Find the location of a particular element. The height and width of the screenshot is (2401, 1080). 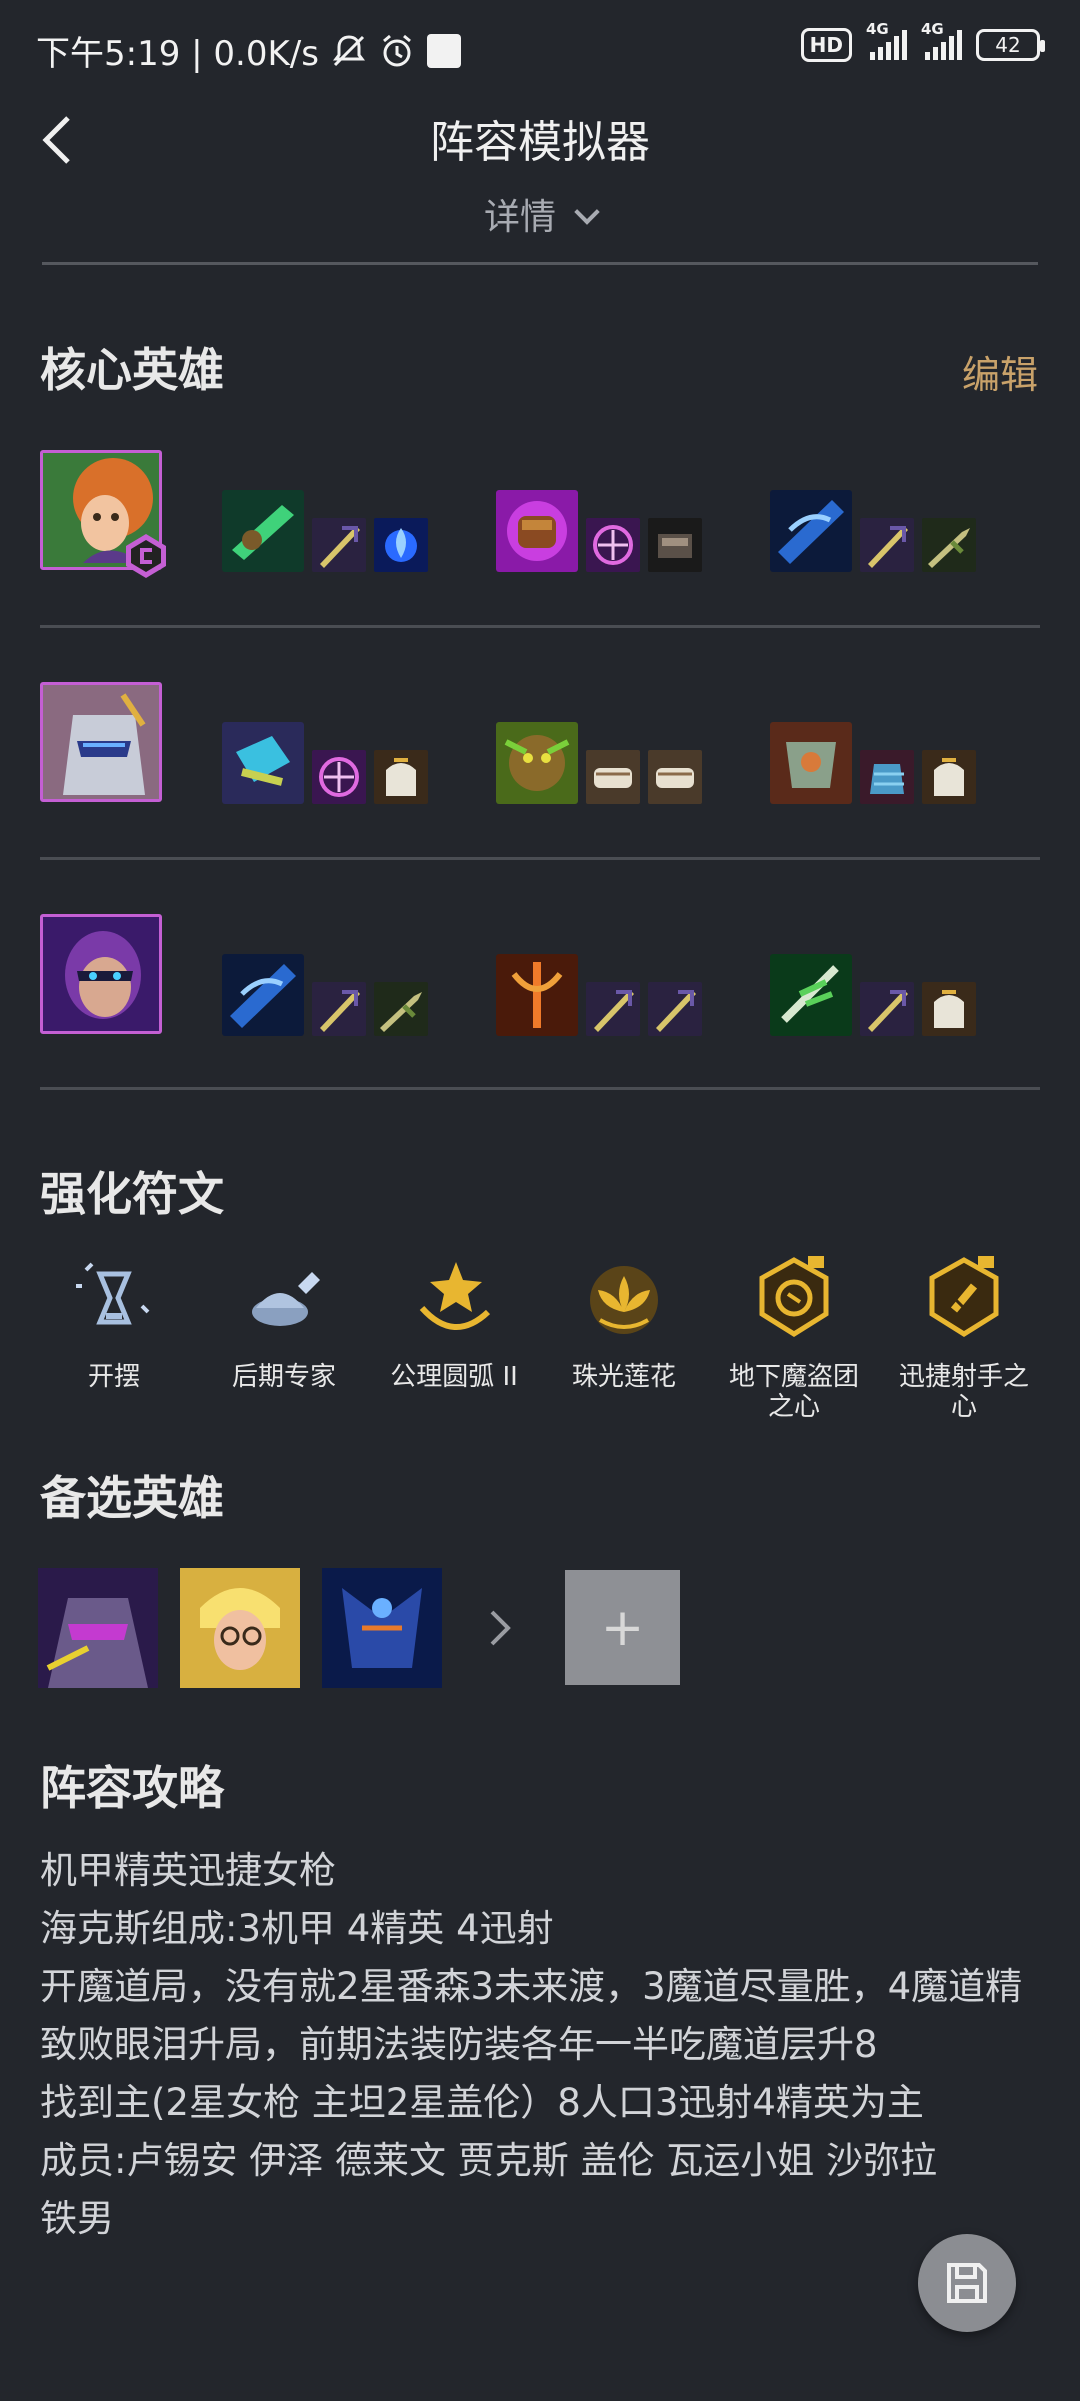

status-bar: 下午5:19 | 0.0K/s HD 4G 4G 42 is located at coordinates (540, 48).